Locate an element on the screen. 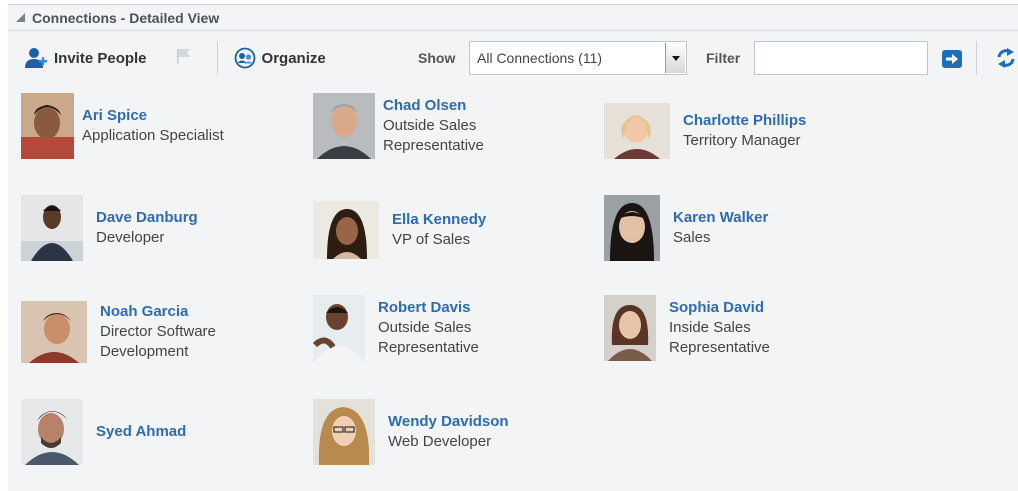 This screenshot has height=491, width=1018. connection-card: Wendy Davidson Web Developer is located at coordinates (411, 432).